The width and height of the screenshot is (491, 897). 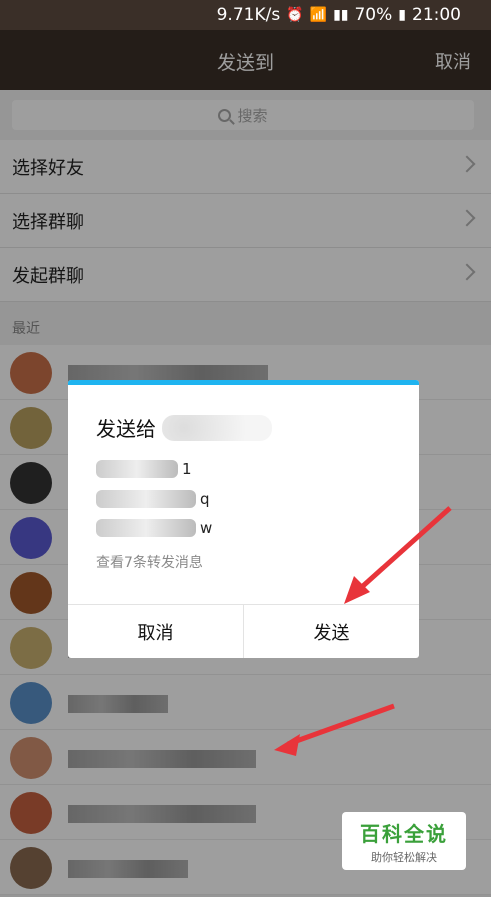 What do you see at coordinates (436, 15) in the screenshot?
I see `clock: 21:00` at bounding box center [436, 15].